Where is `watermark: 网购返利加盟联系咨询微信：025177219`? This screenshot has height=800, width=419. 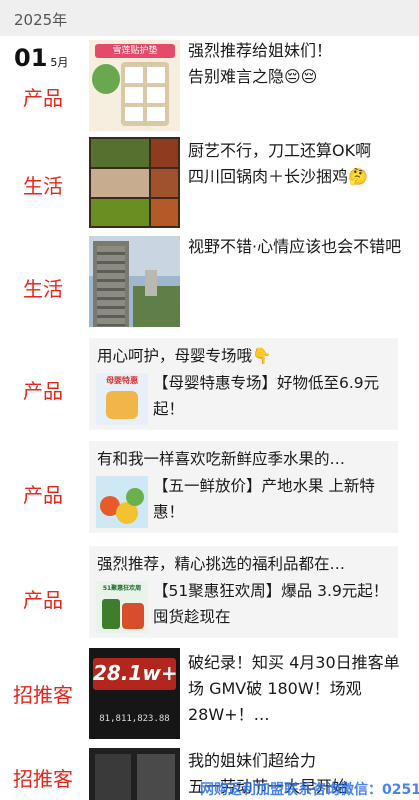
watermark: 网购返利加盟联系咨询微信：025177219 is located at coordinates (309, 790).